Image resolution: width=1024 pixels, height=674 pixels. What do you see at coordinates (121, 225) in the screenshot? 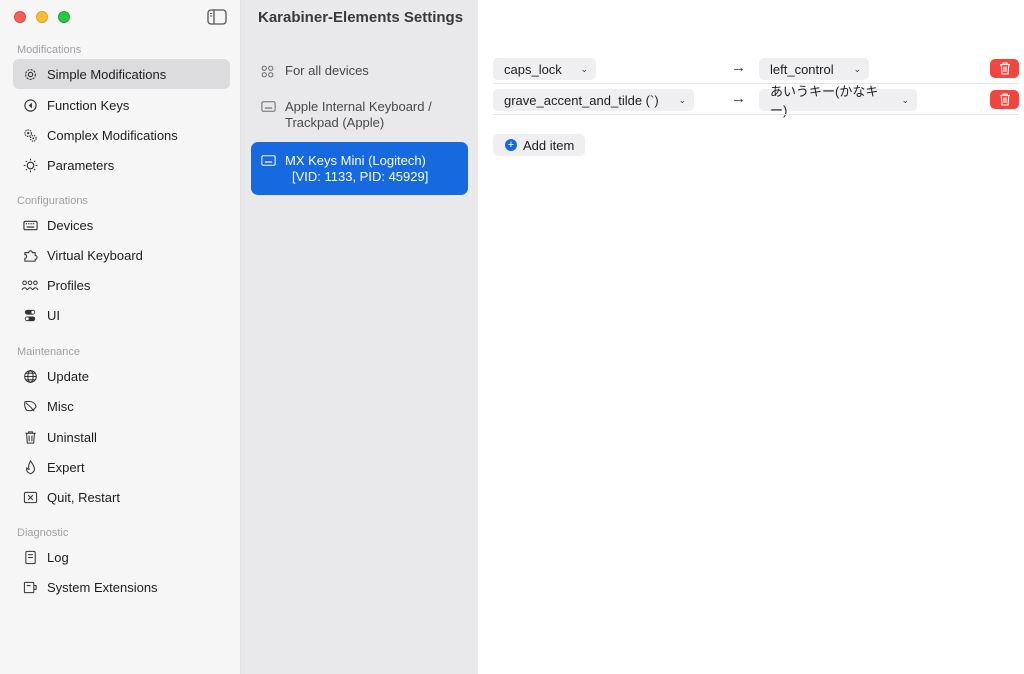
I see `sidebar-item-devices: Devices` at bounding box center [121, 225].